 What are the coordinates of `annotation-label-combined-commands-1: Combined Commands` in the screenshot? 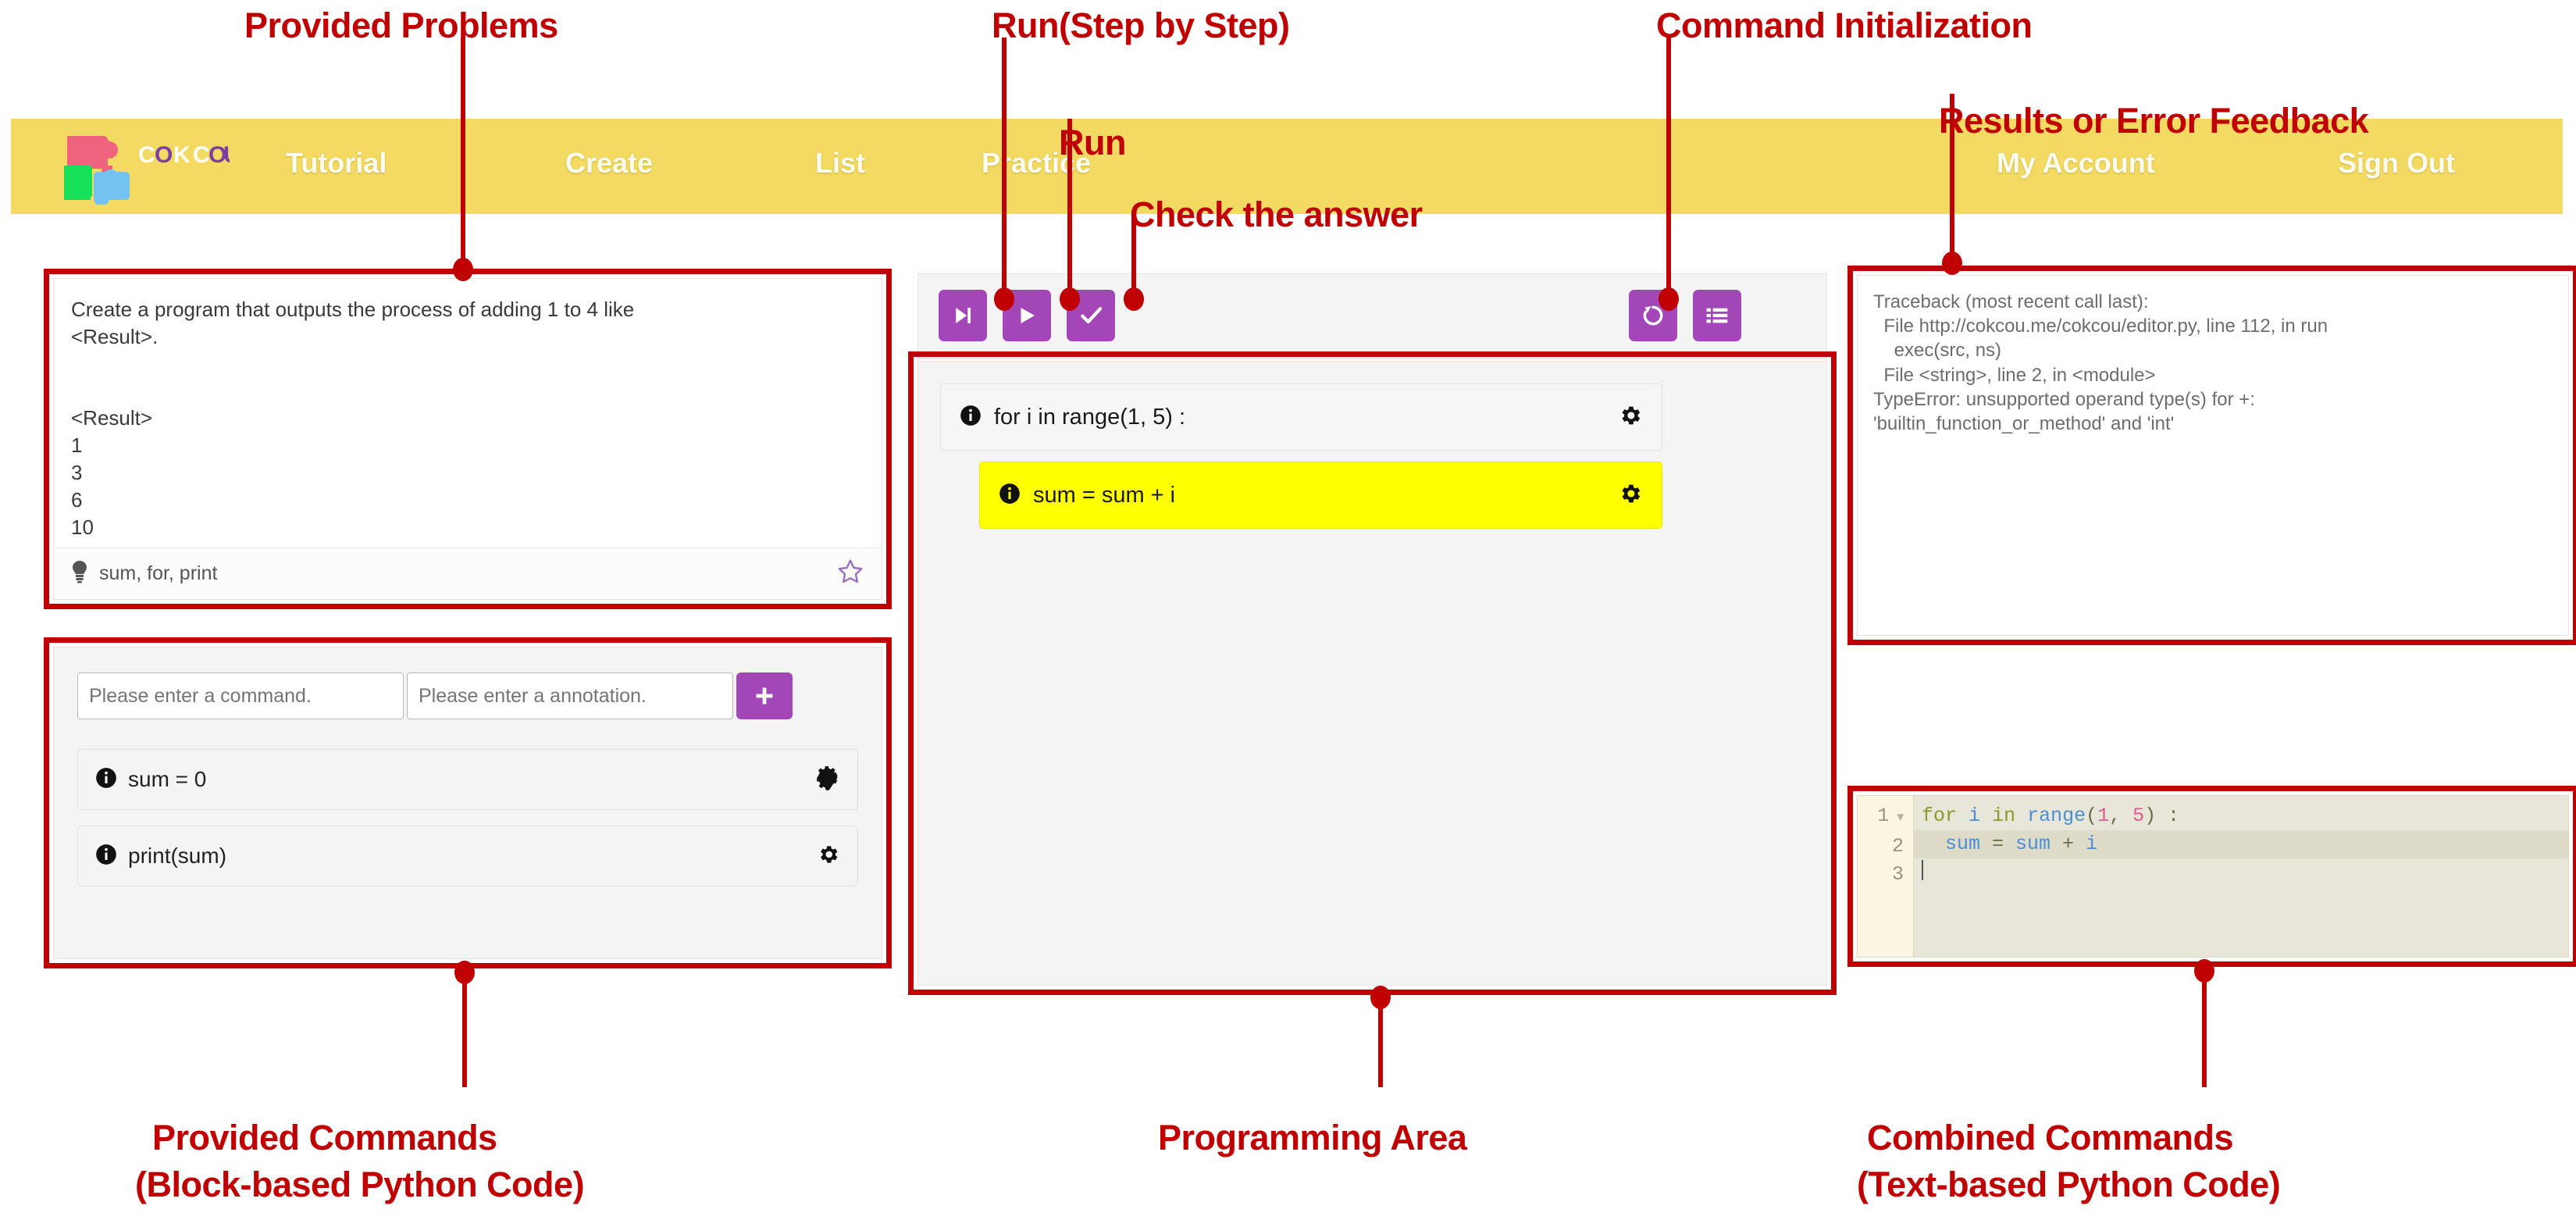 It's located at (2050, 1137).